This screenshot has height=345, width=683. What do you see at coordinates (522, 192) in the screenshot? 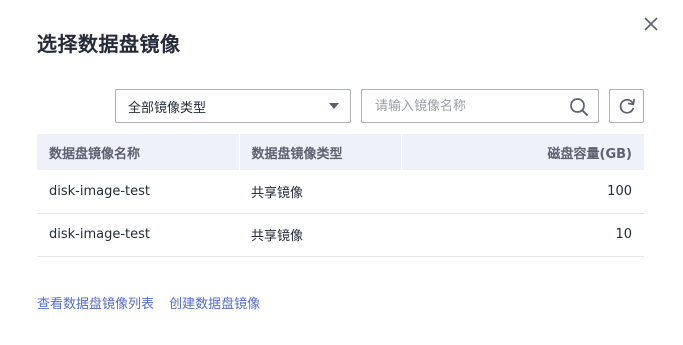
I see `cell-capacity: 100` at bounding box center [522, 192].